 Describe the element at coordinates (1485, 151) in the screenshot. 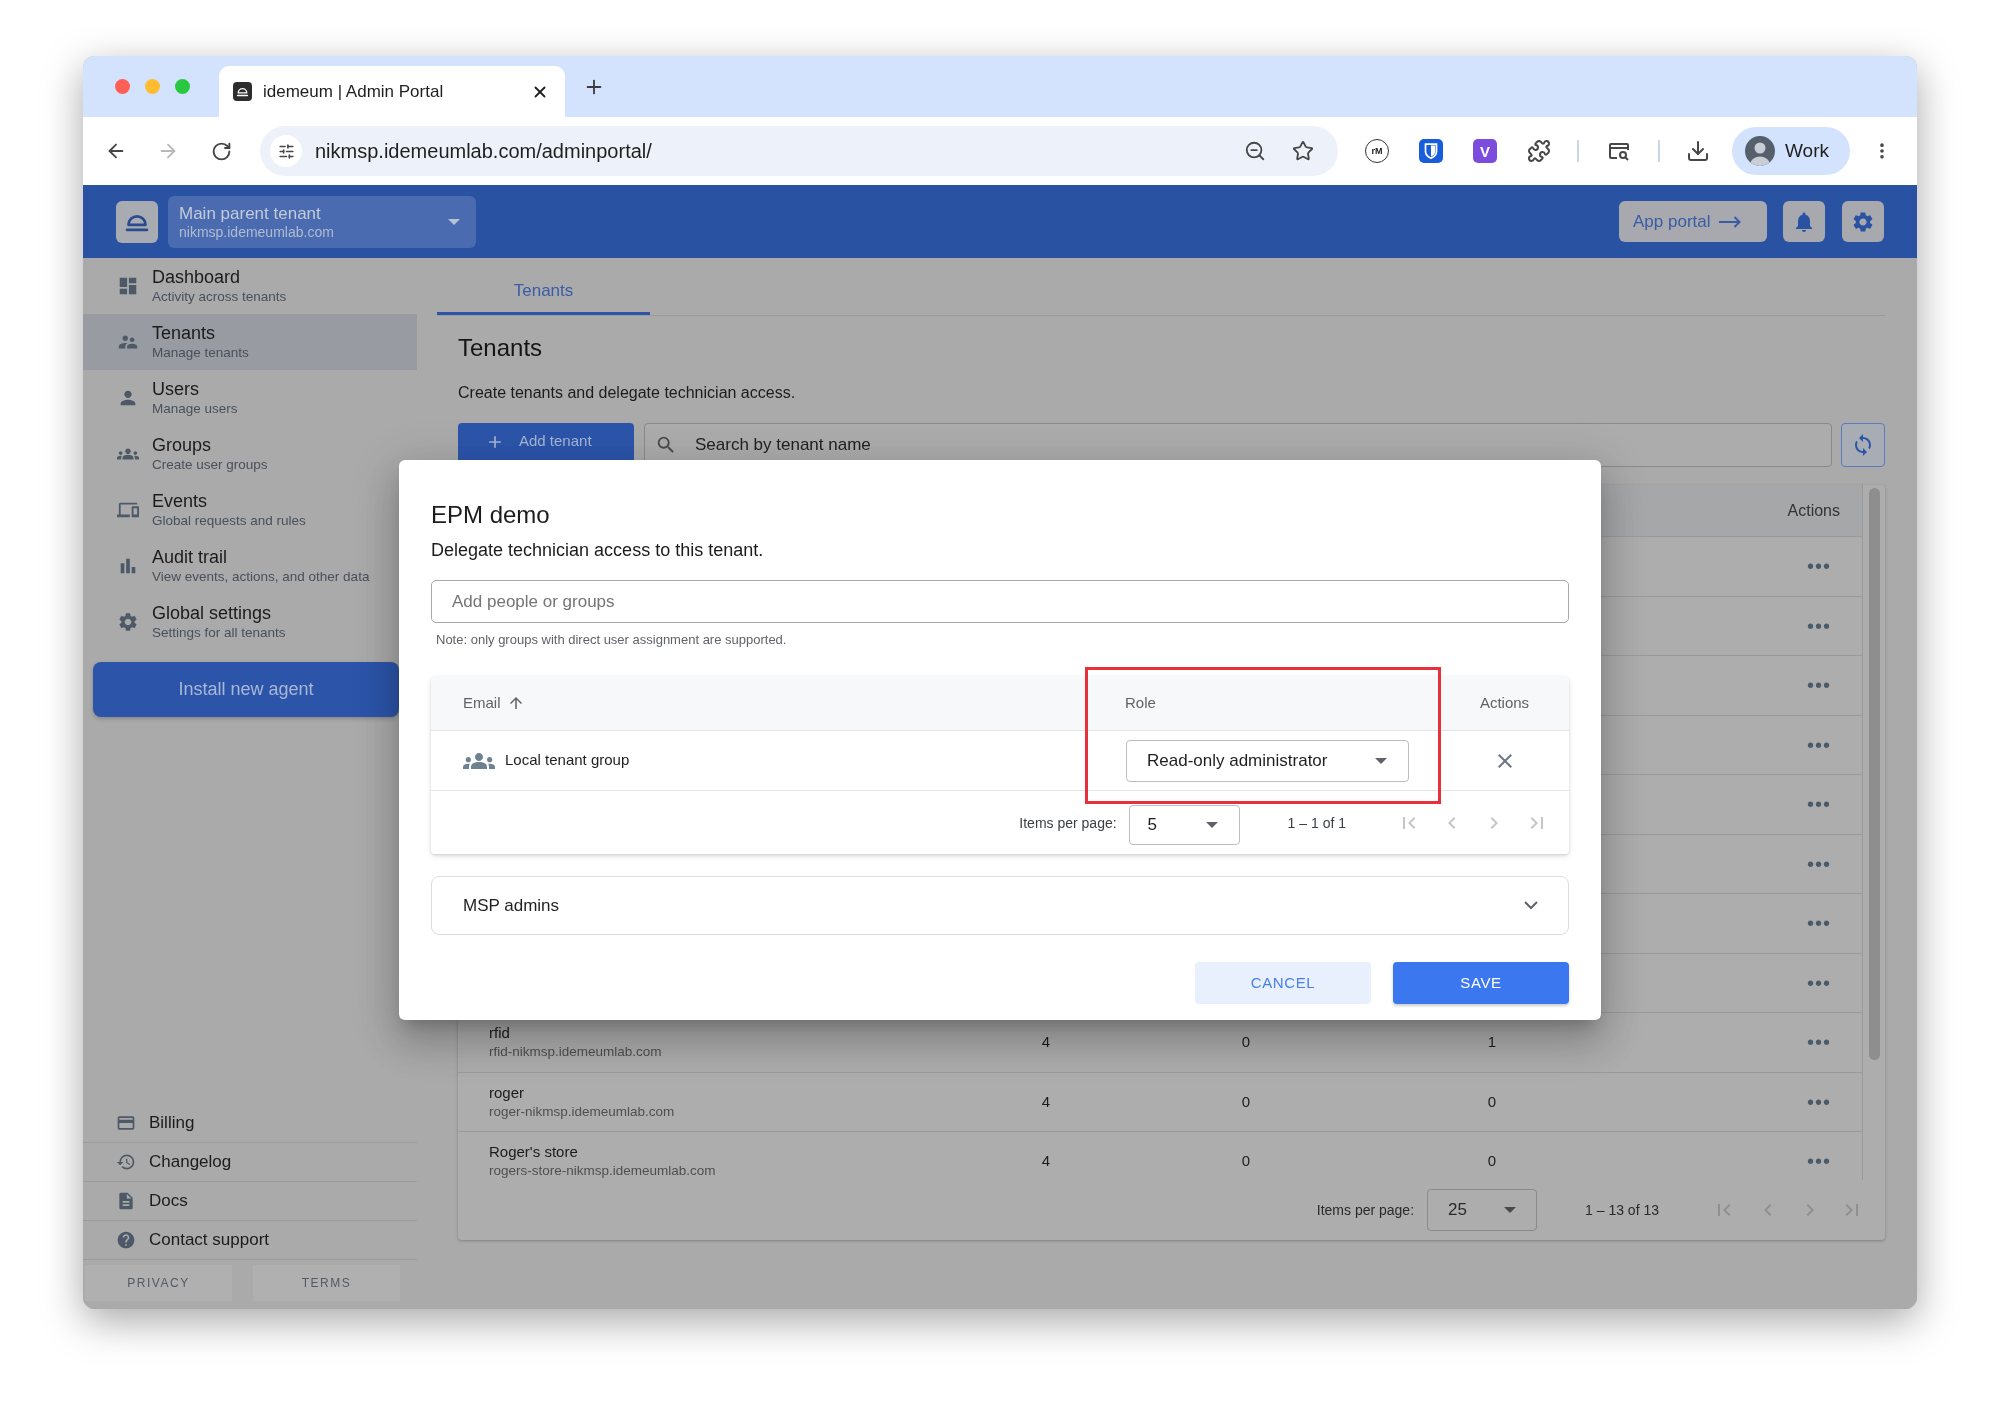

I see `extension-button: V` at that location.